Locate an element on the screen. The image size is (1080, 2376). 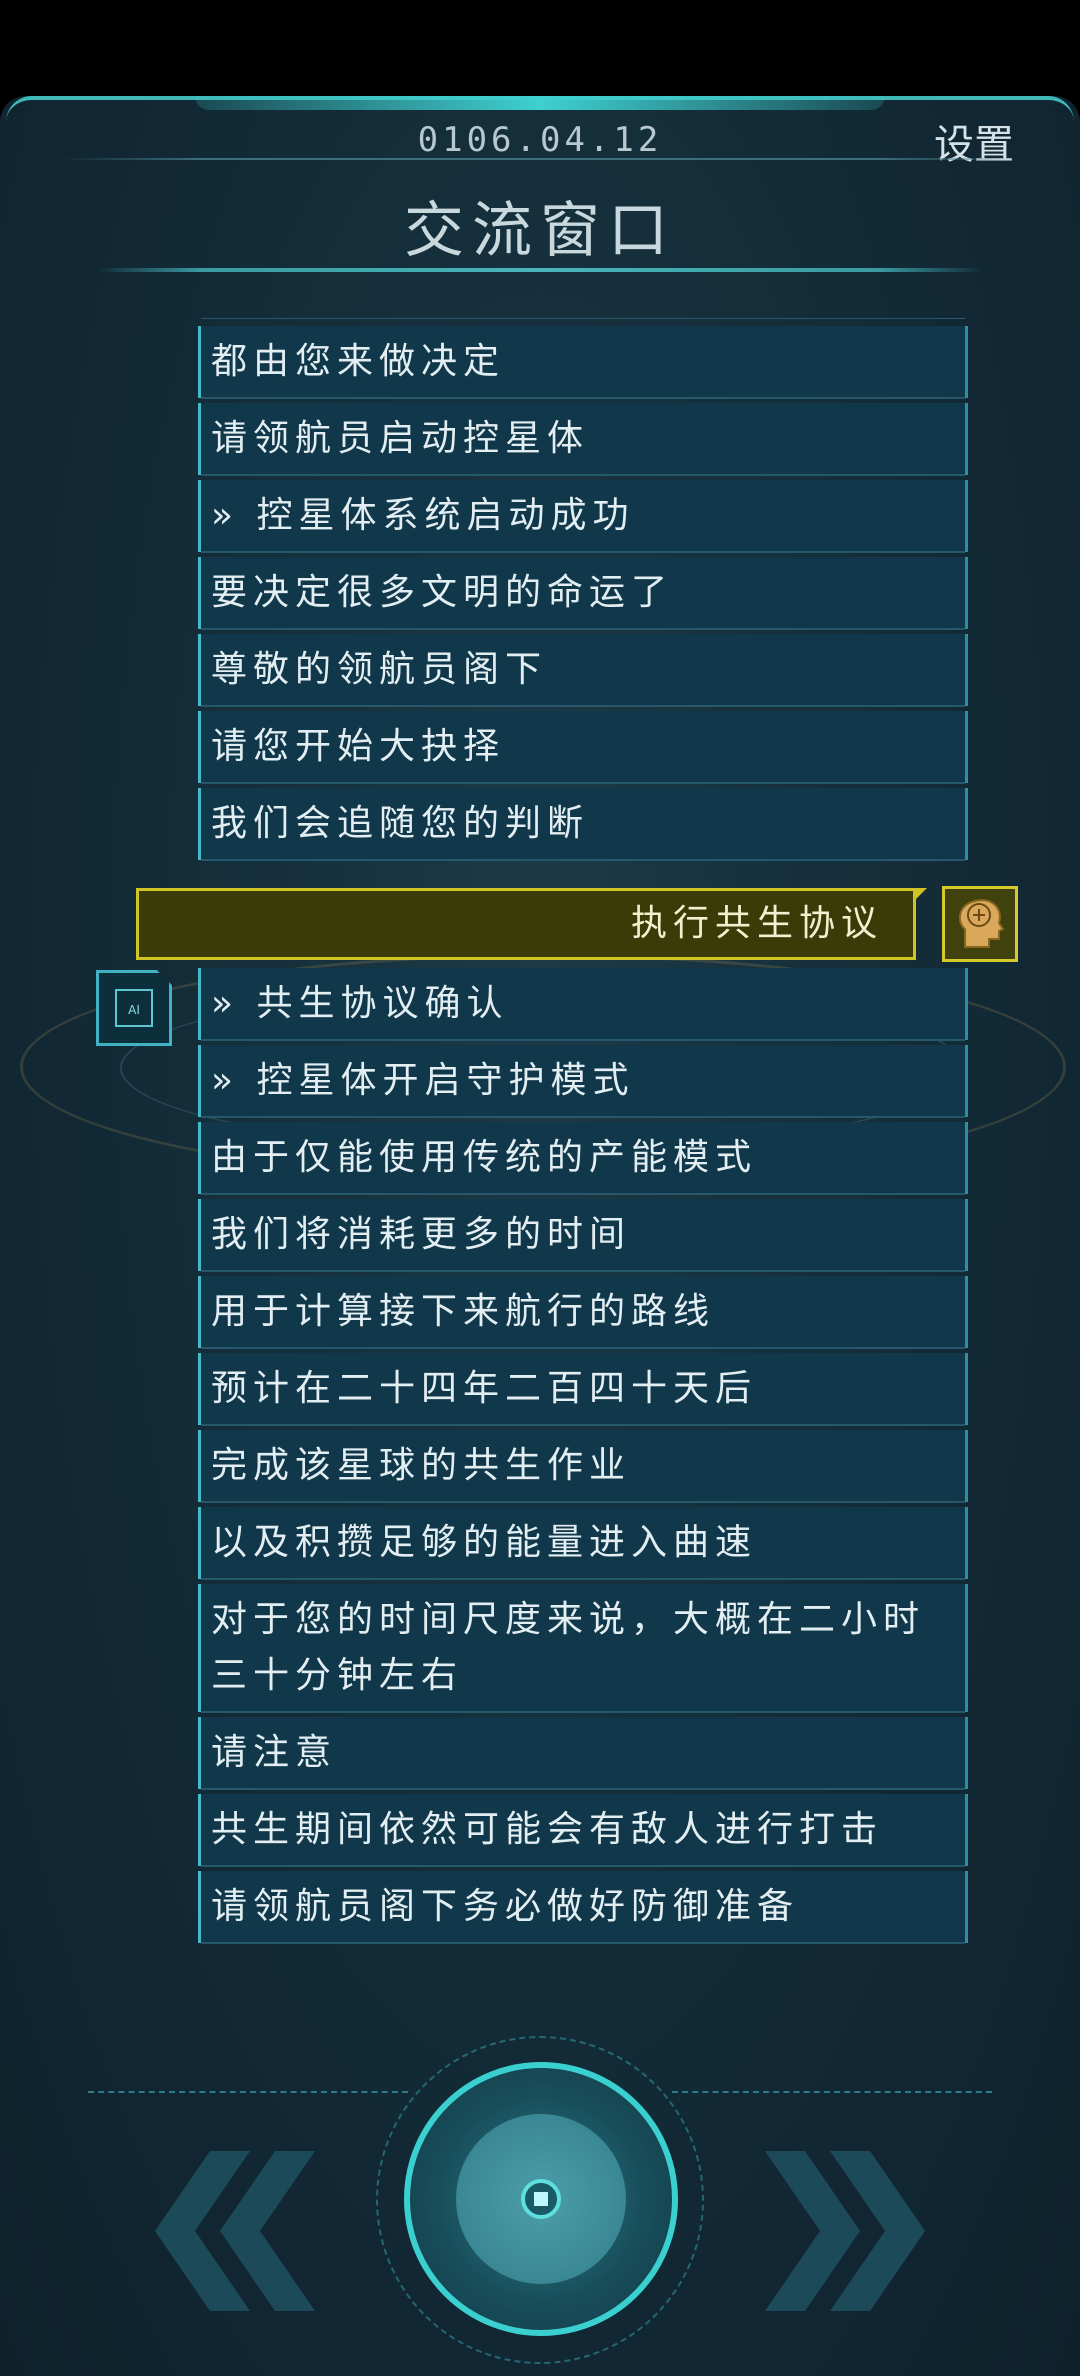
ai-chip-icon: AI is located at coordinates (134, 1008).